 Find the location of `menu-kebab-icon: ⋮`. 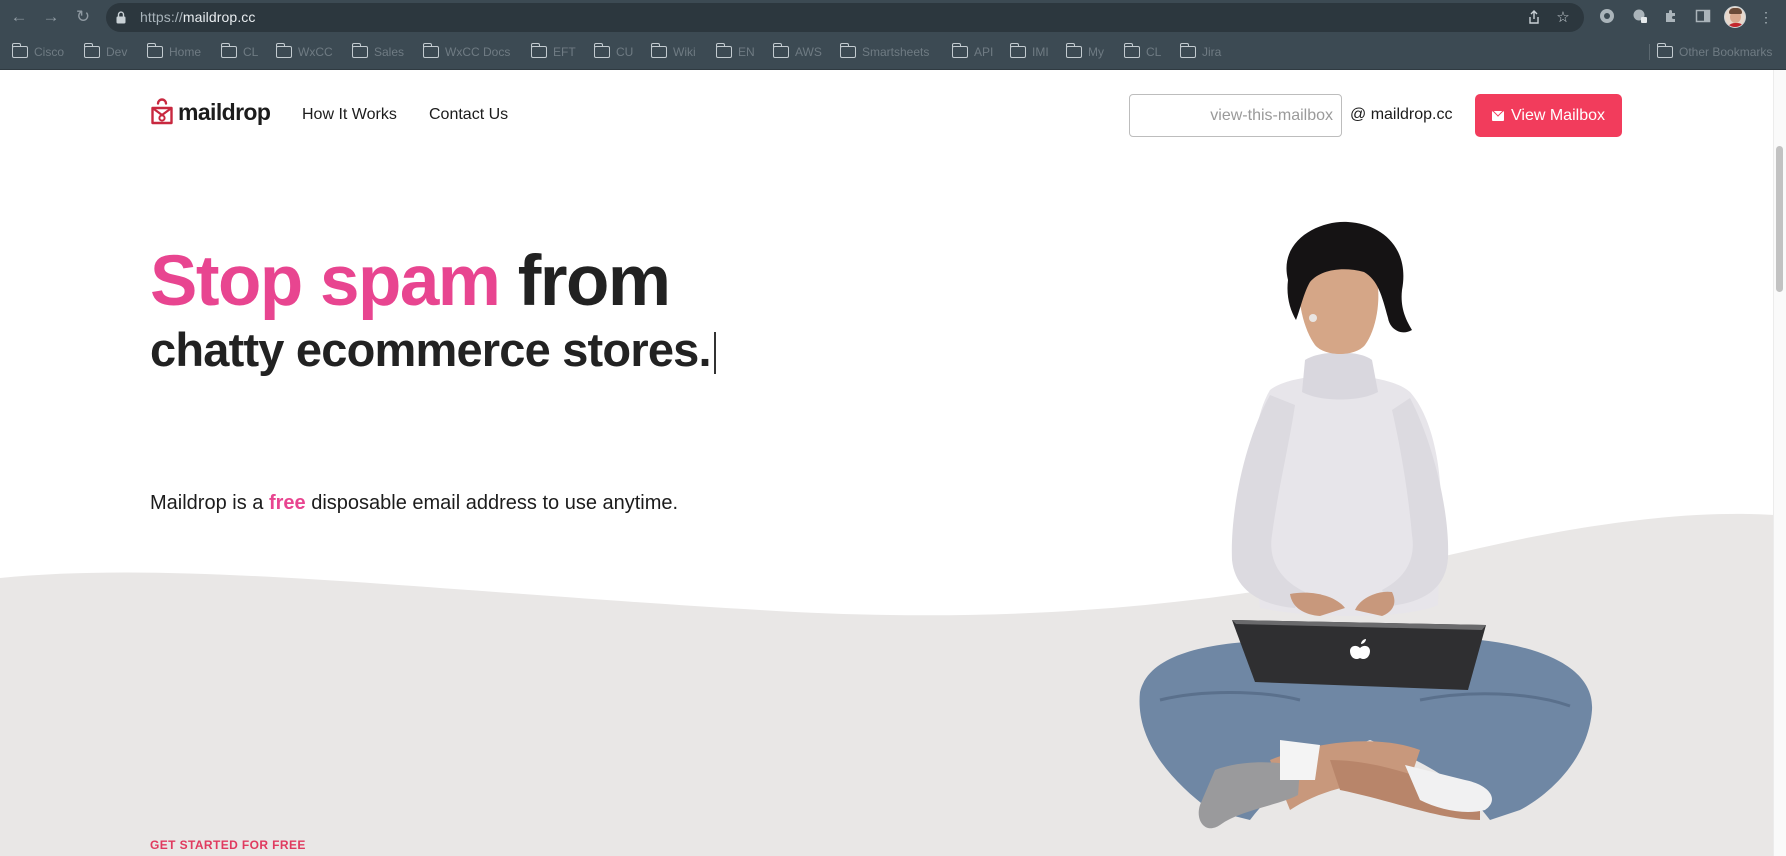

menu-kebab-icon: ⋮ is located at coordinates (1766, 17).